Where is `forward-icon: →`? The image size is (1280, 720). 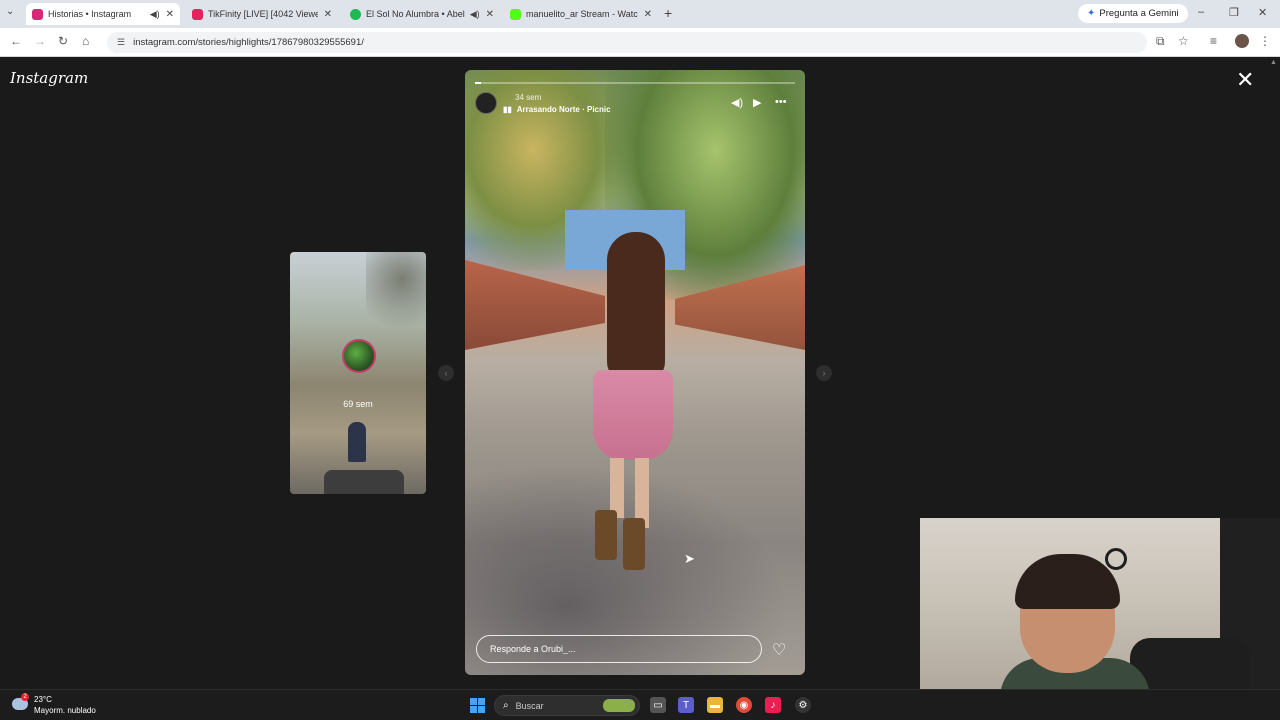 forward-icon: → is located at coordinates (40, 41).